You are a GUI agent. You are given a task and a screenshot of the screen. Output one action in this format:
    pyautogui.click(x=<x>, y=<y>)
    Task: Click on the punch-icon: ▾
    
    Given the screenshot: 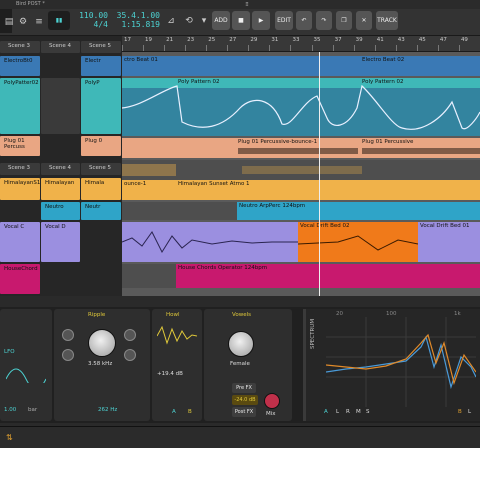 What is the action you would take?
    pyautogui.click(x=204, y=20)
    